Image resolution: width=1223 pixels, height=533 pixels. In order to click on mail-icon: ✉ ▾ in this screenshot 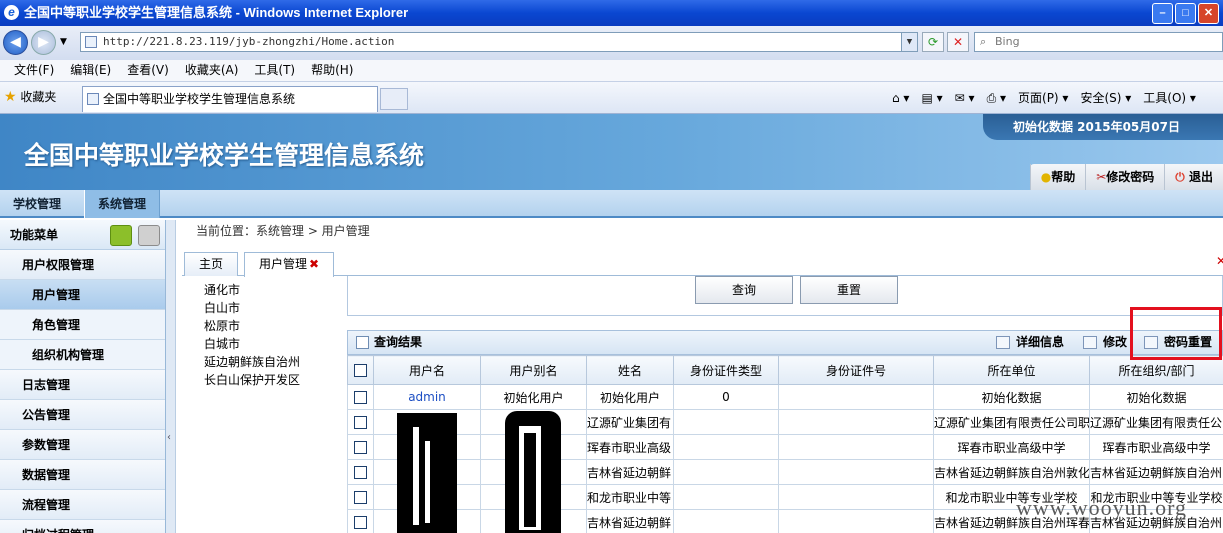, I will do `click(965, 98)`.